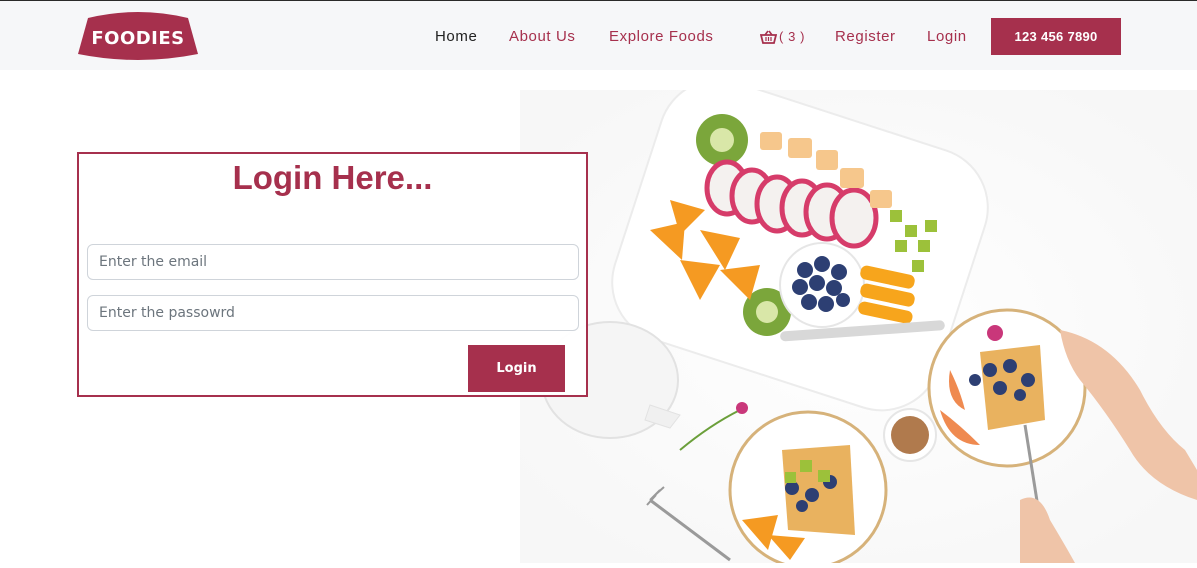 Image resolution: width=1197 pixels, height=568 pixels. I want to click on phone-button: 123 456 7890, so click(1056, 36).